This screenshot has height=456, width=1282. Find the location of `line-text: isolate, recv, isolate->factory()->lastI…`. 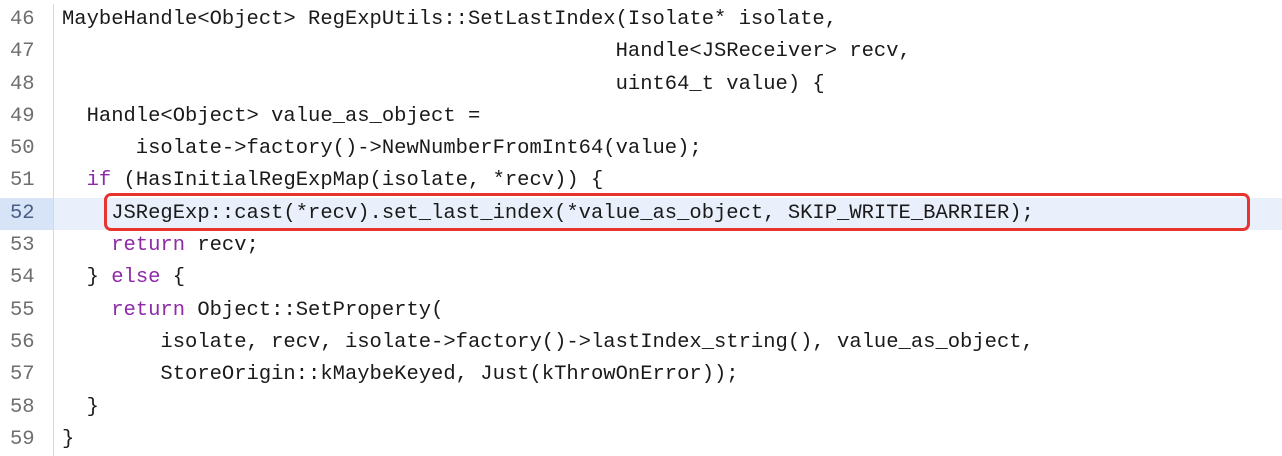

line-text: isolate, recv, isolate->factory()->lastI… is located at coordinates (548, 342).